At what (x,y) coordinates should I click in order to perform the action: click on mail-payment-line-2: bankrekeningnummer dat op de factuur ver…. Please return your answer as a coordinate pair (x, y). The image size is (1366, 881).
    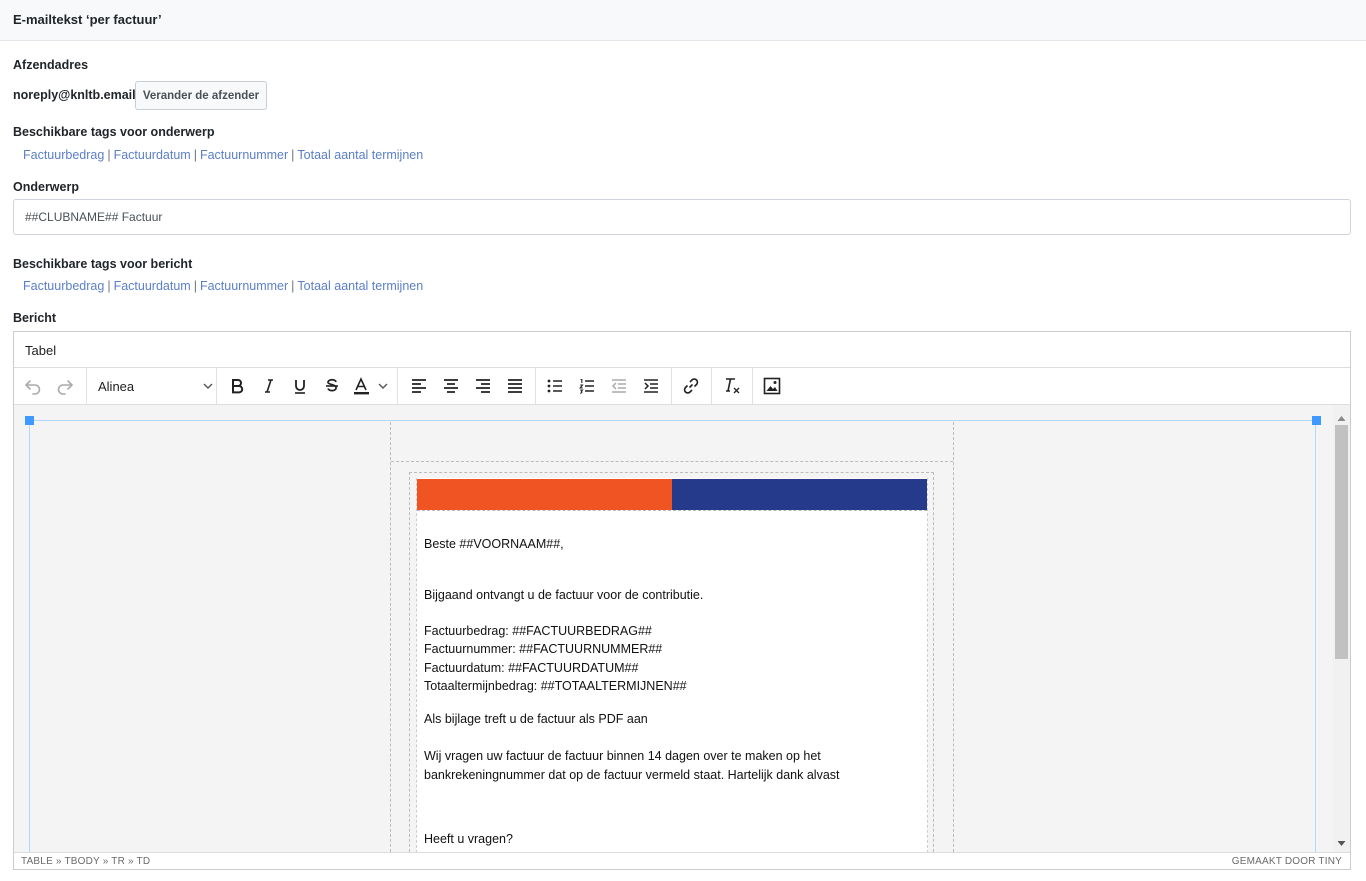
    Looking at the image, I should click on (632, 775).